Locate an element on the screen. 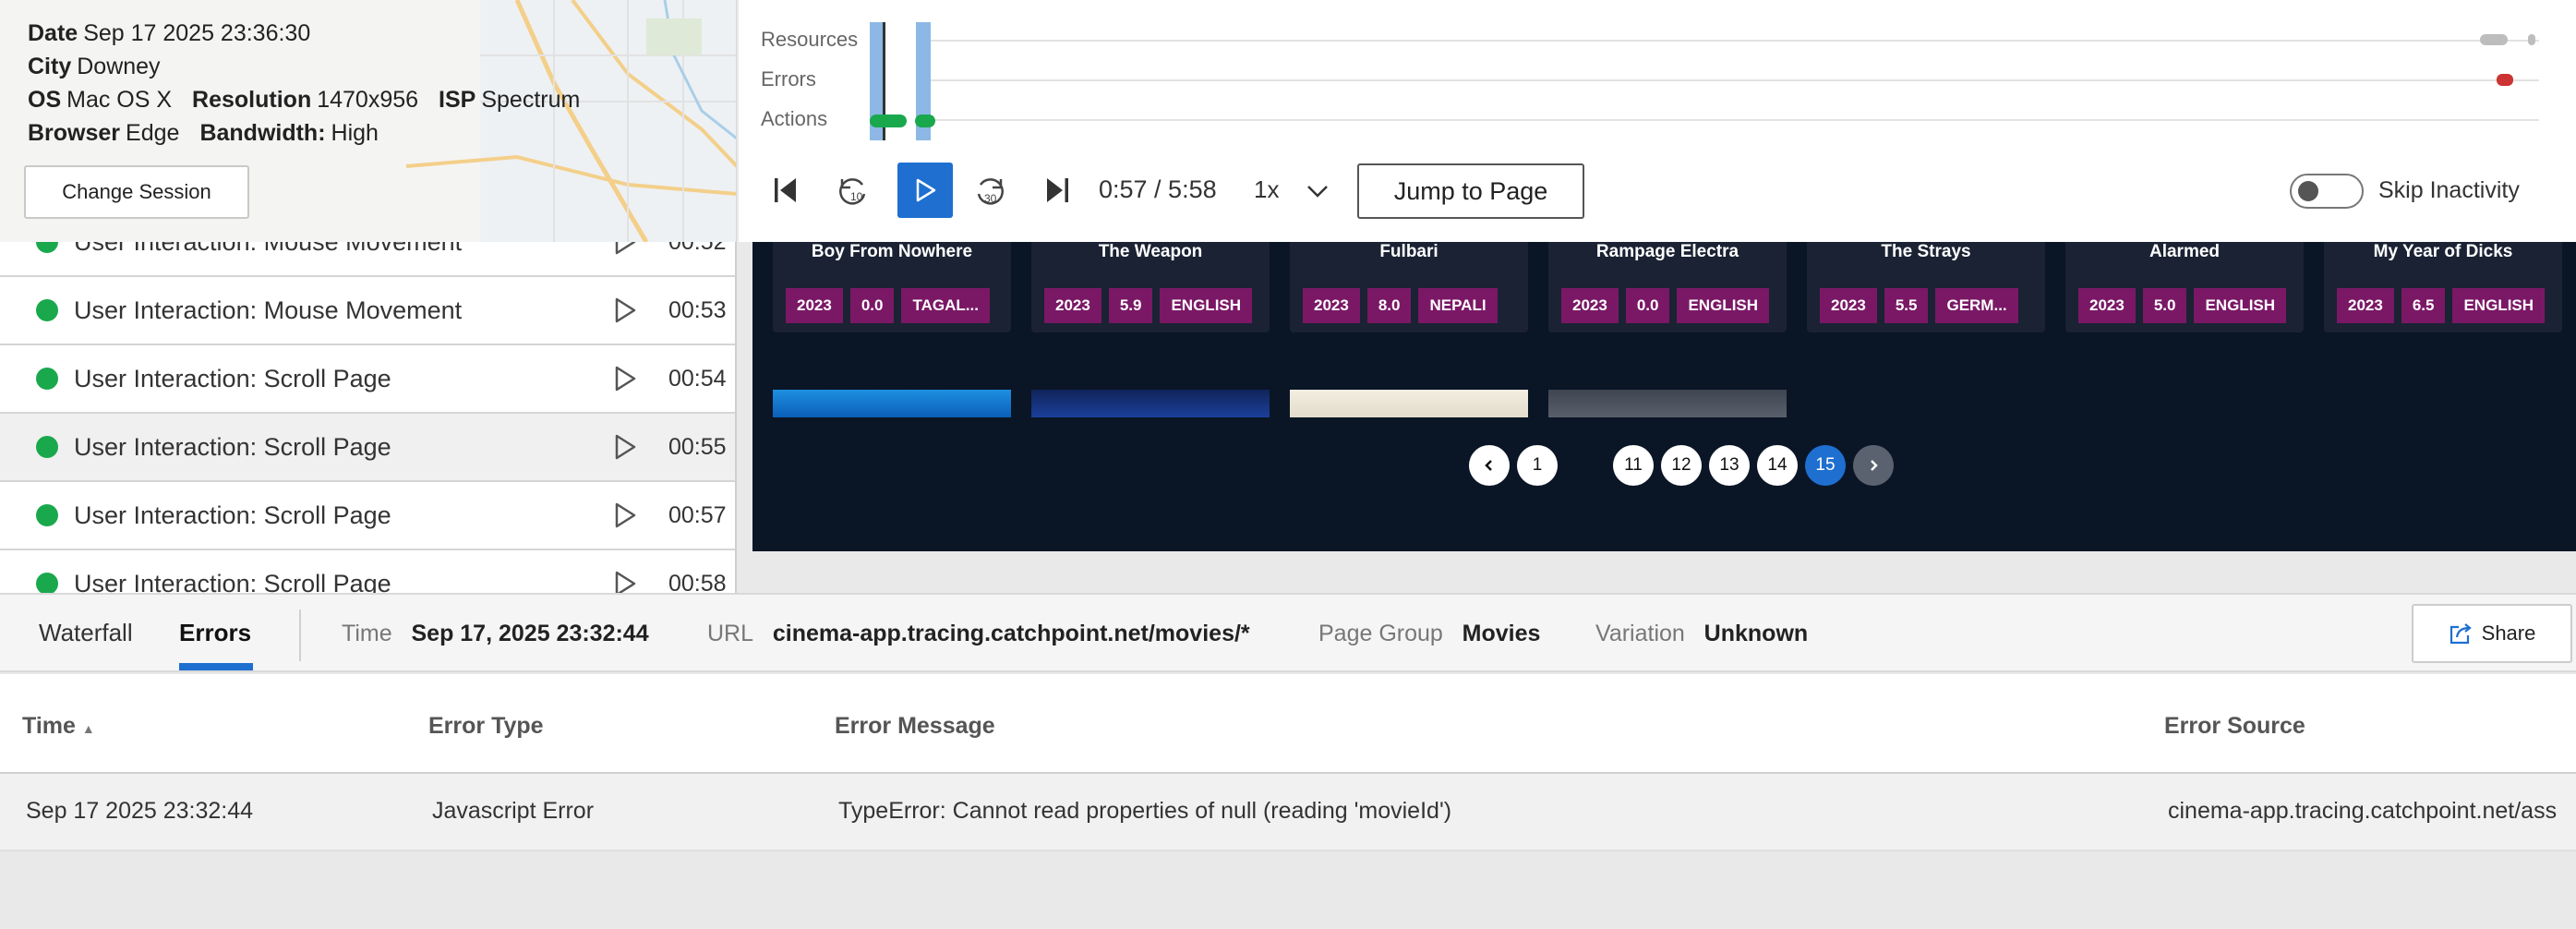 This screenshot has width=2576, height=929. play-button is located at coordinates (925, 190).